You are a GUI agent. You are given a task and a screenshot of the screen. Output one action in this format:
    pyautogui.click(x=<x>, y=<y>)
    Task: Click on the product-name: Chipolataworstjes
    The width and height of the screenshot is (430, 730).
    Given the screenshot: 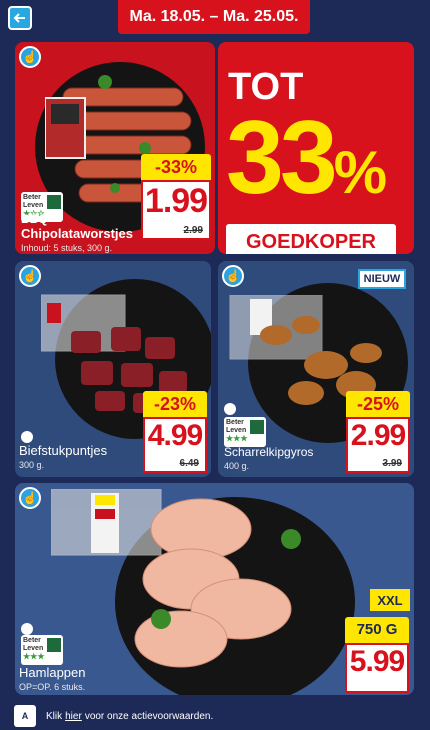 What is the action you would take?
    pyautogui.click(x=77, y=233)
    